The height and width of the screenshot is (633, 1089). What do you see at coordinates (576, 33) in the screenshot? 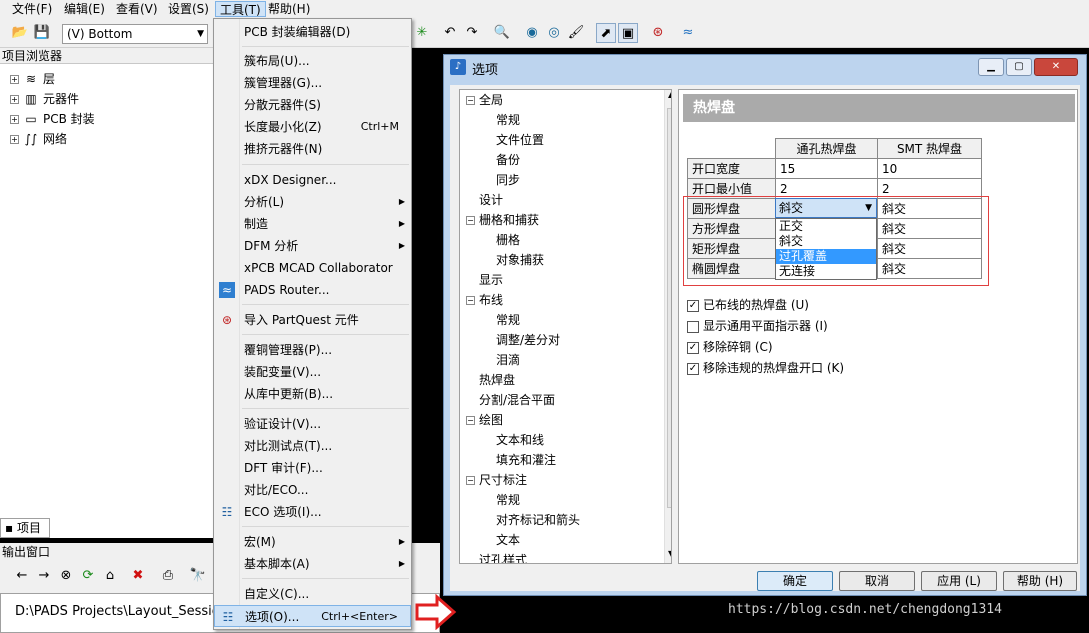
I see `brush-icon: 🖌` at bounding box center [576, 33].